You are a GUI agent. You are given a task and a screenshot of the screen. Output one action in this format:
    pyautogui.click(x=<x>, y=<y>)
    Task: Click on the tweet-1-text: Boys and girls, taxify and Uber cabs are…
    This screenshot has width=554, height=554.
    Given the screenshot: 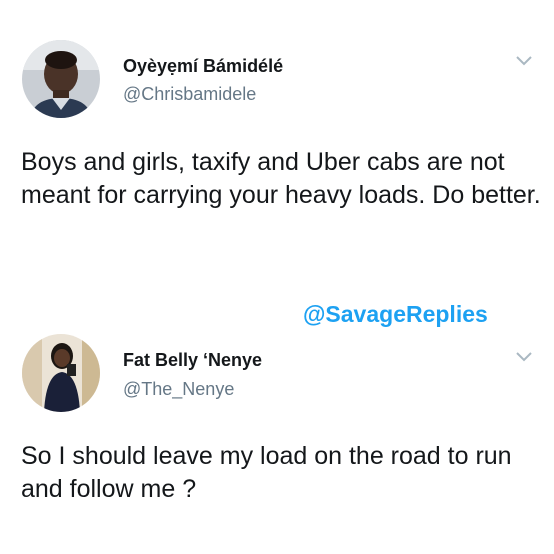 What is the action you would take?
    pyautogui.click(x=281, y=178)
    